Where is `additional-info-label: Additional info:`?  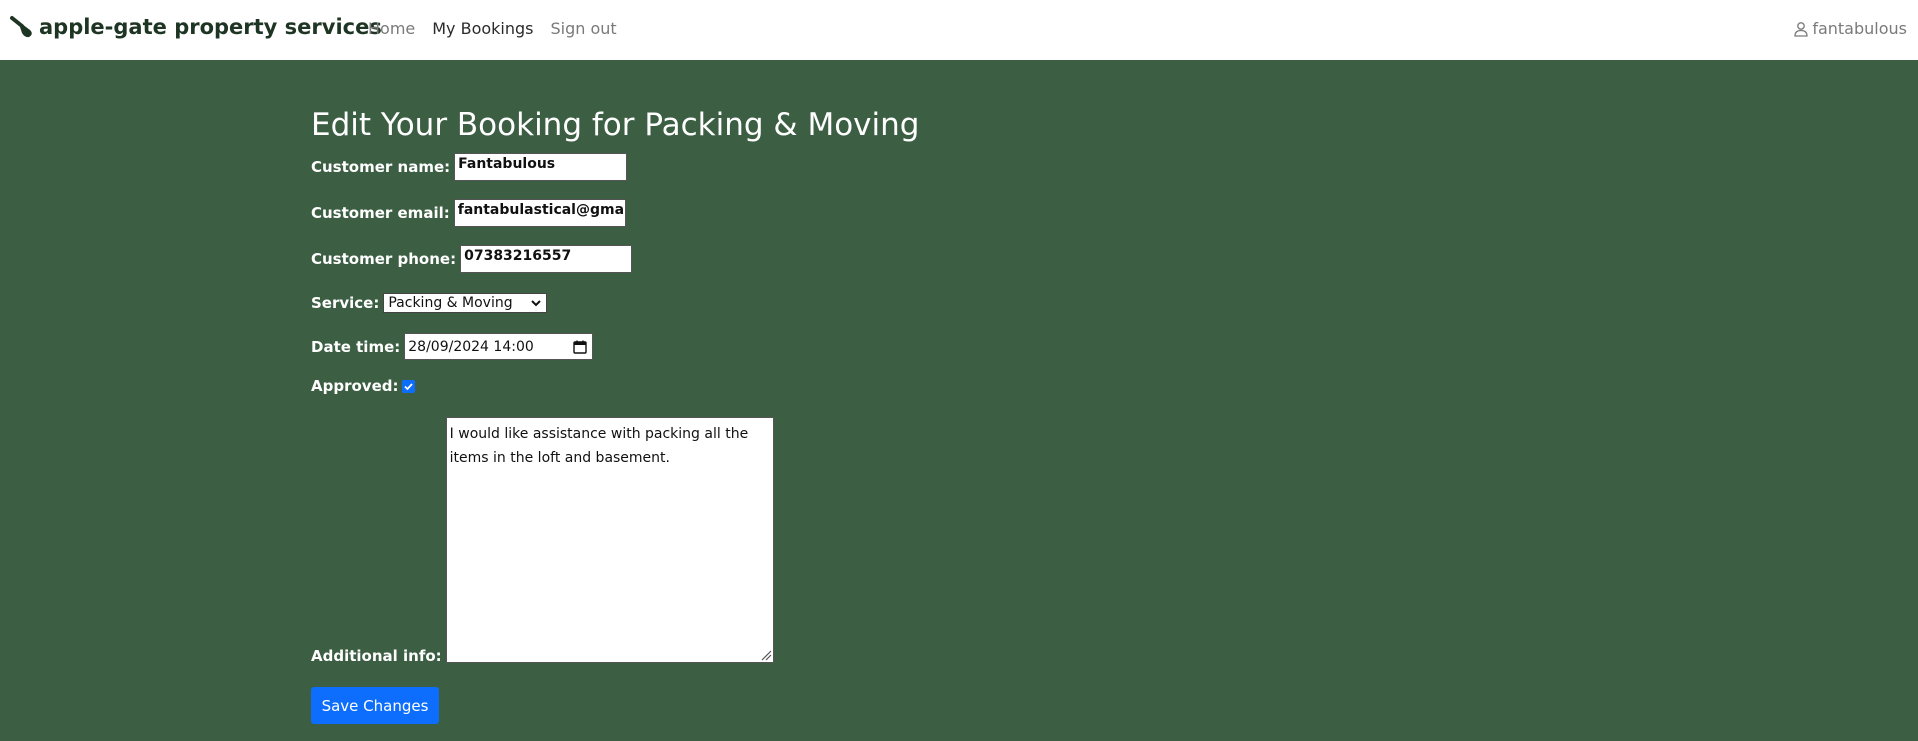 additional-info-label: Additional info: is located at coordinates (376, 656).